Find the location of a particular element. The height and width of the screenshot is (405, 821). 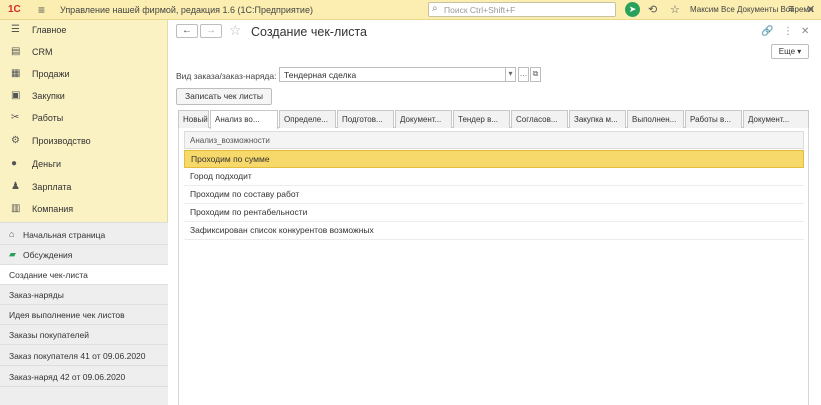

close-form-icon: ✕ is located at coordinates (805, 31).